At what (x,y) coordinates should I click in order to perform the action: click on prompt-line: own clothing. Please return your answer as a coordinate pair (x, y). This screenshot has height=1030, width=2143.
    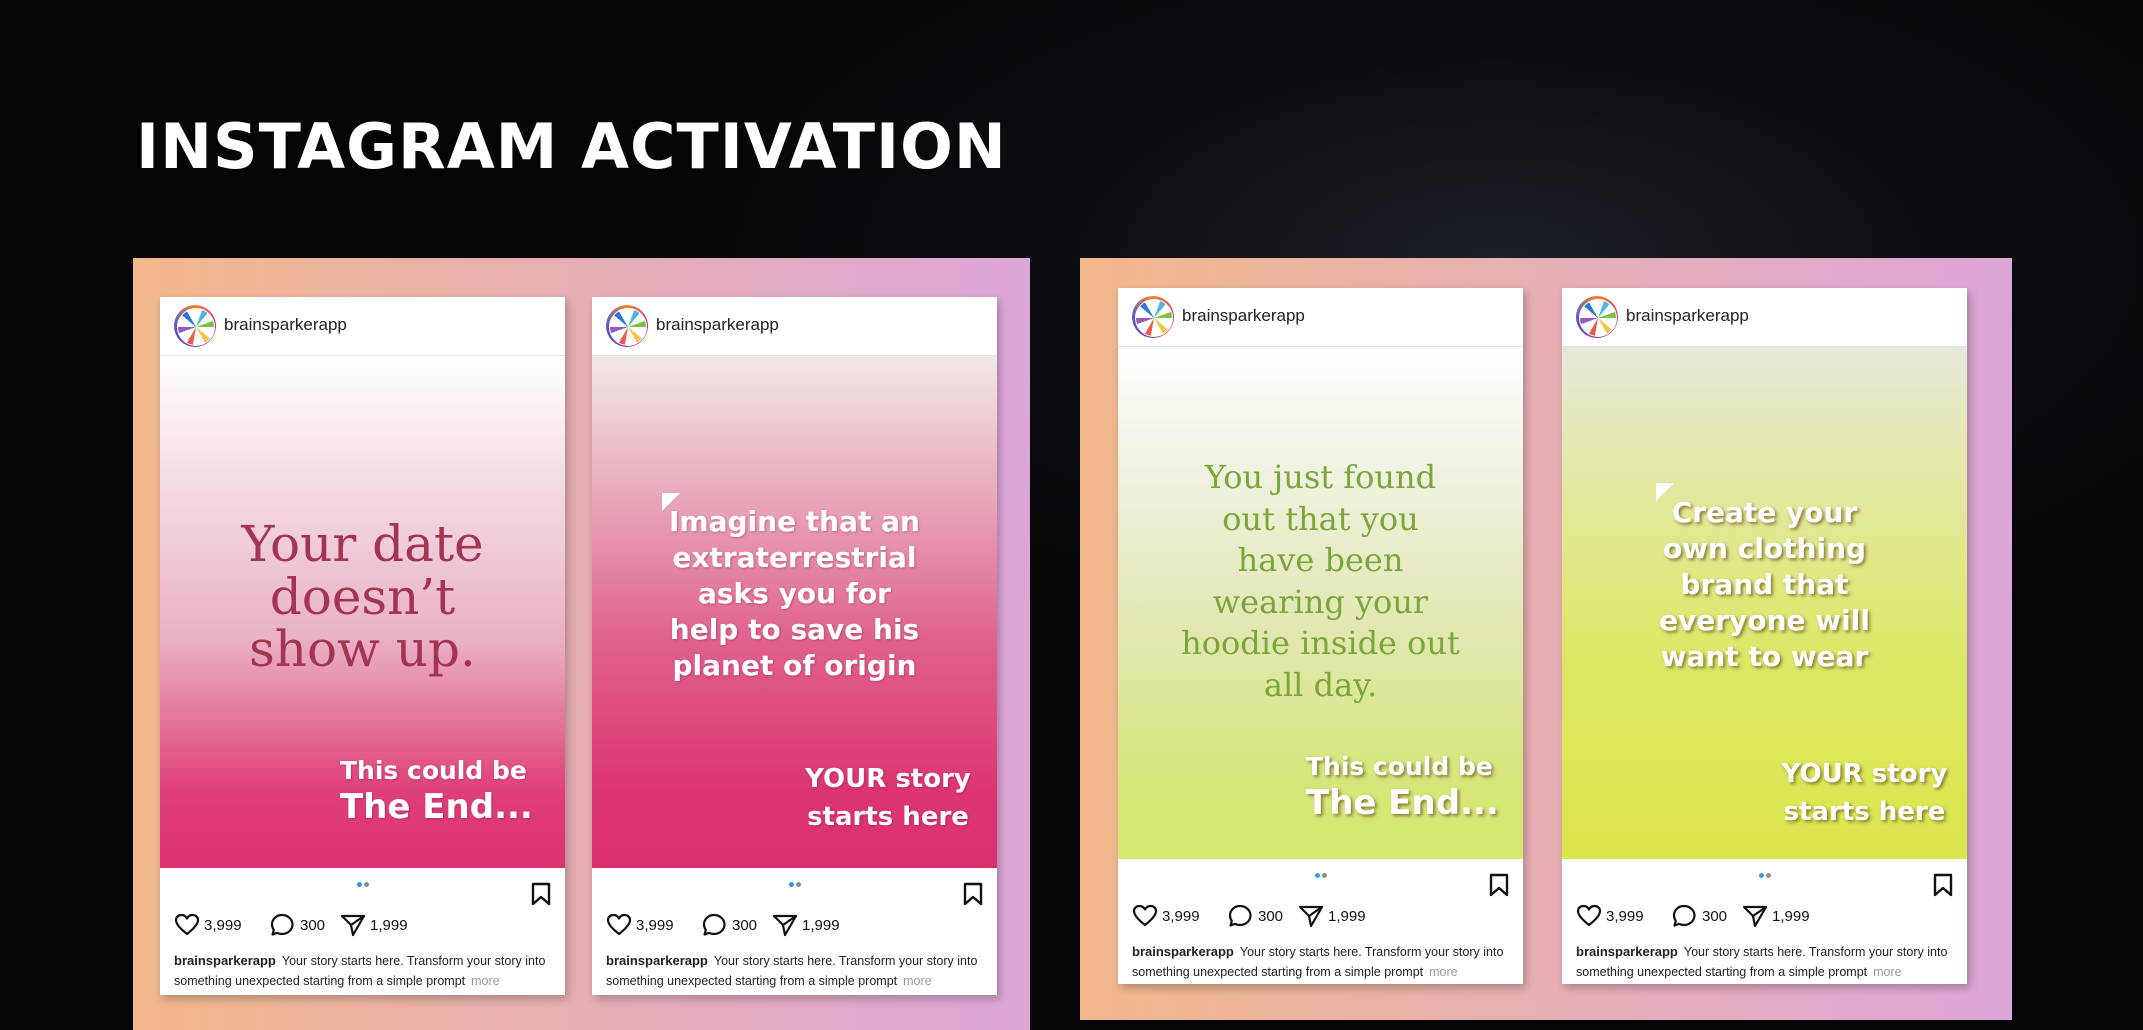
    Looking at the image, I should click on (1764, 548).